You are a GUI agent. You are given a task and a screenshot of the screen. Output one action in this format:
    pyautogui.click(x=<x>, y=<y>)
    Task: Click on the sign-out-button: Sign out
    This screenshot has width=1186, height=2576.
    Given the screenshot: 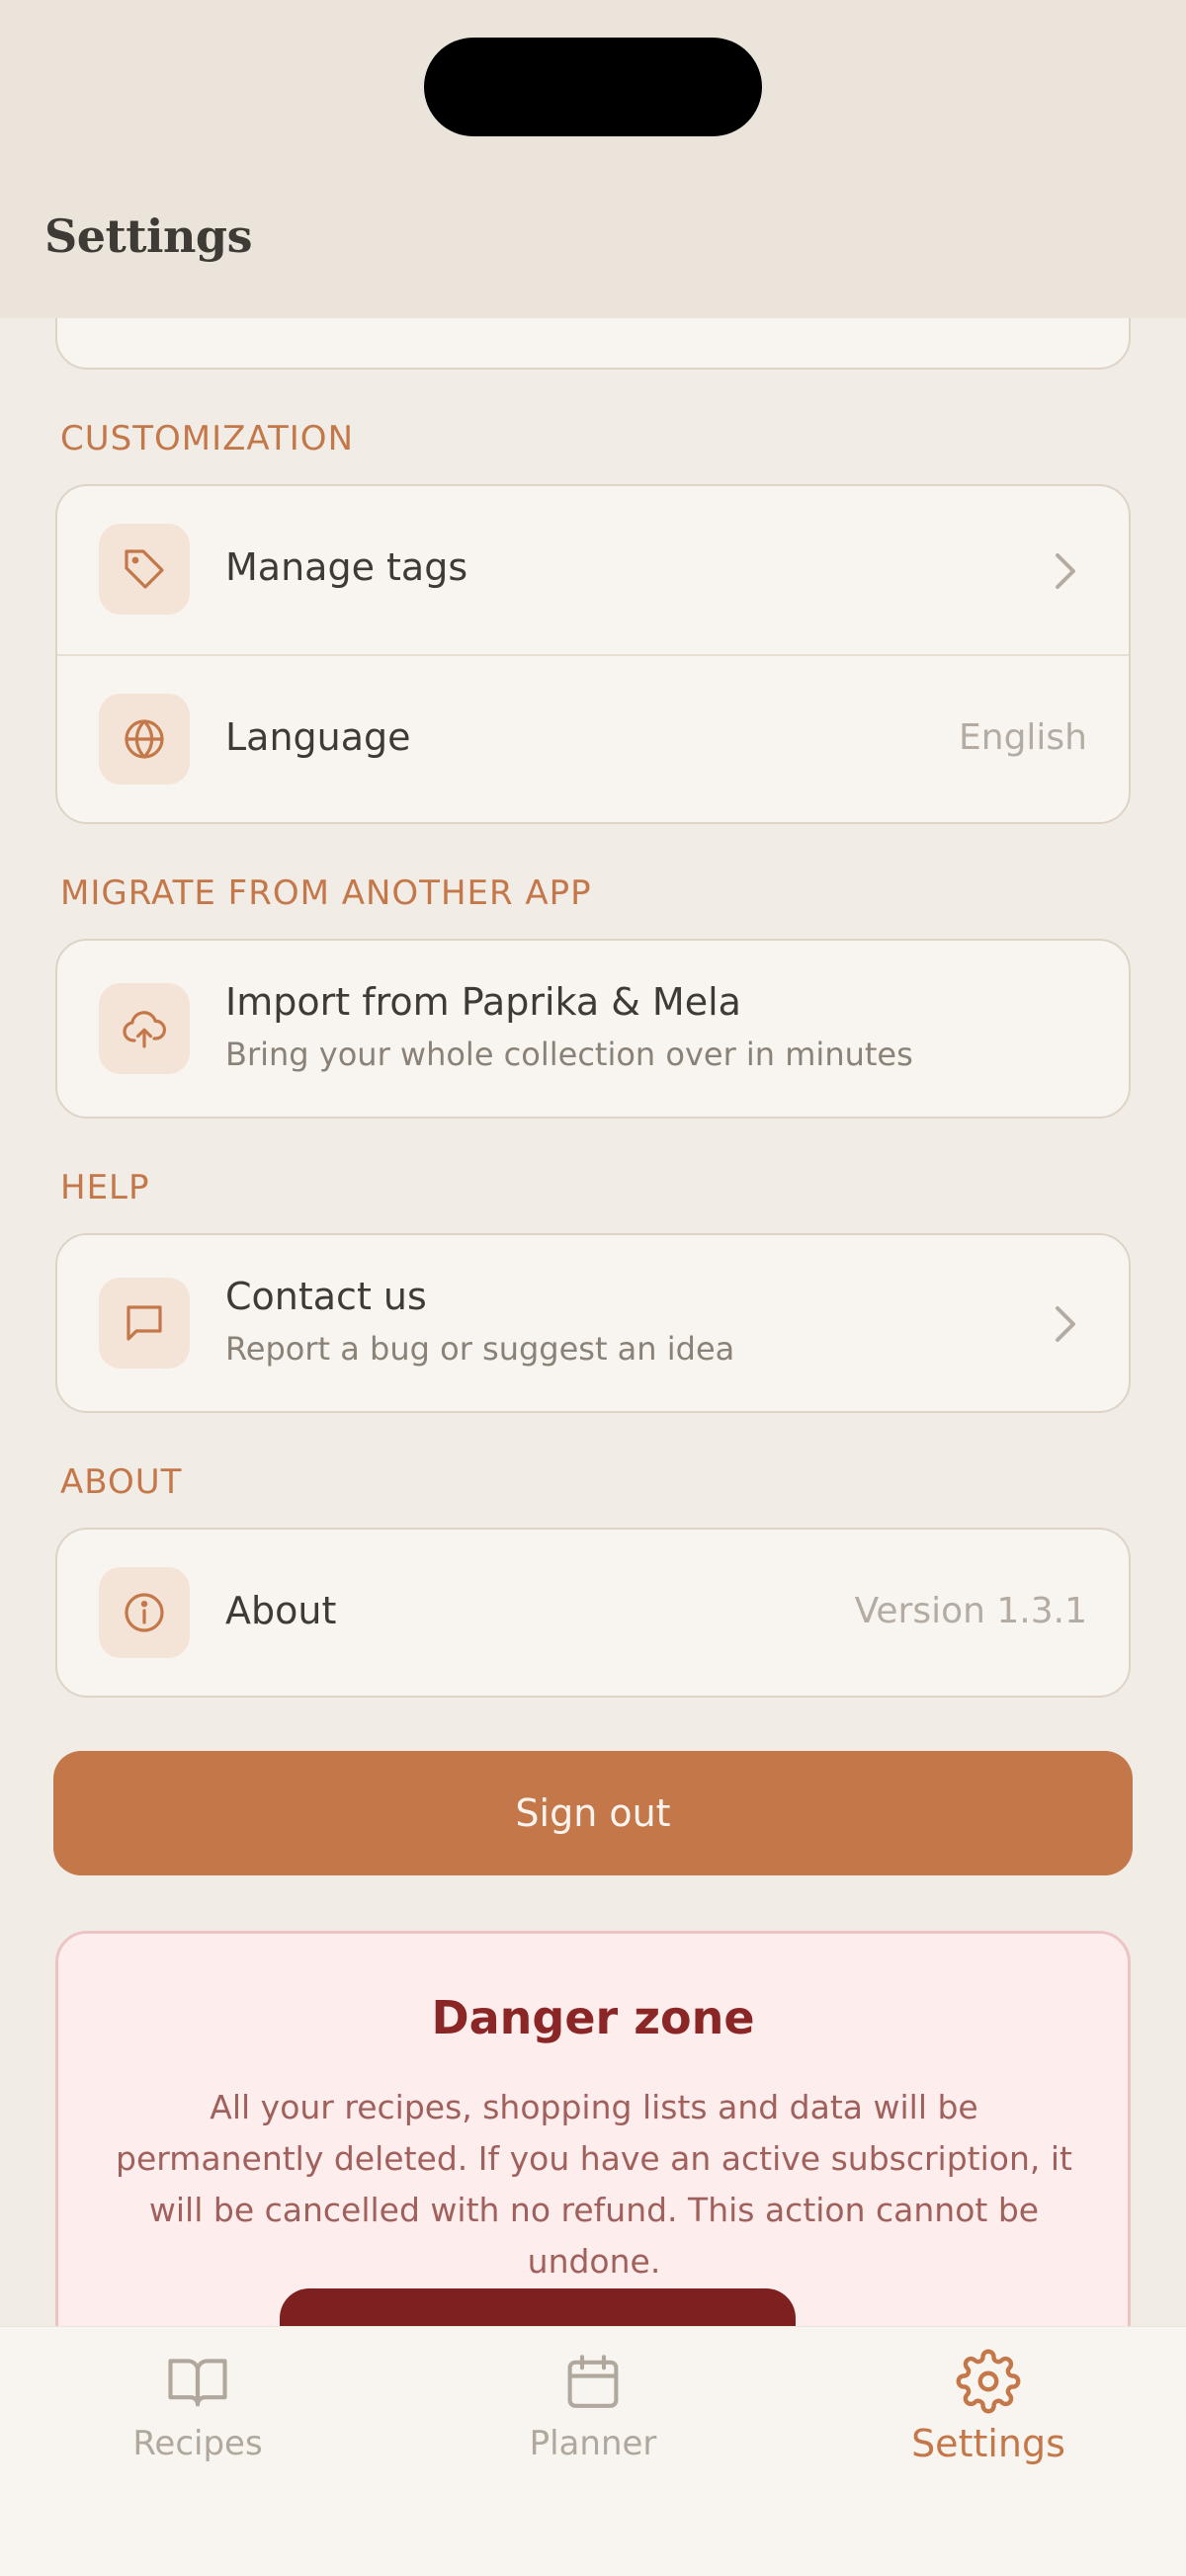 What is the action you would take?
    pyautogui.click(x=593, y=1813)
    